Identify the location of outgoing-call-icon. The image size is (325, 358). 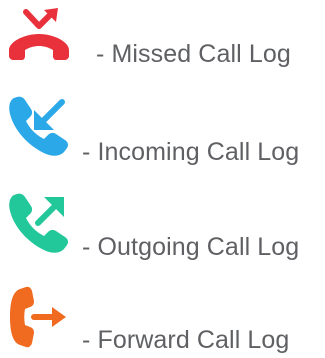
(39, 224).